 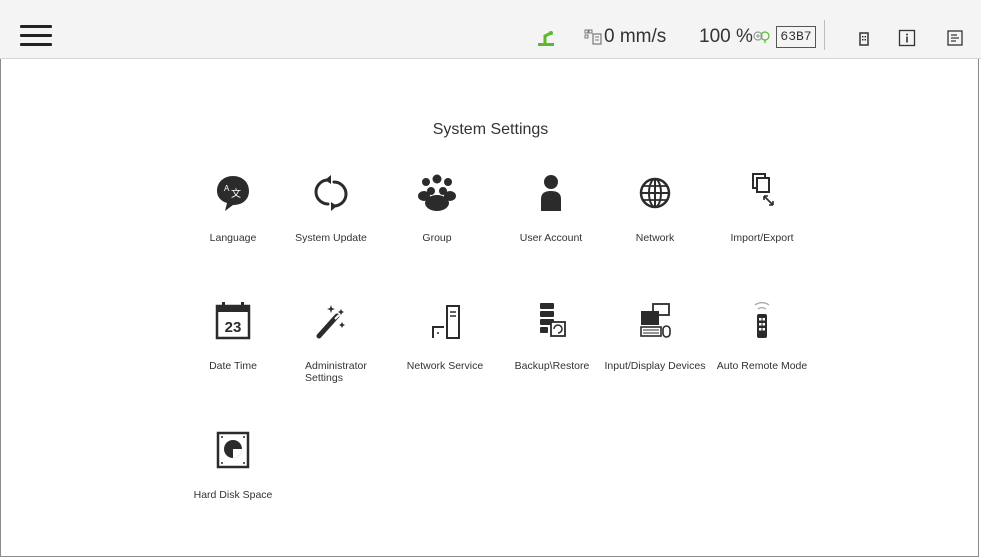 What do you see at coordinates (824, 35) in the screenshot?
I see `toolbar-divider` at bounding box center [824, 35].